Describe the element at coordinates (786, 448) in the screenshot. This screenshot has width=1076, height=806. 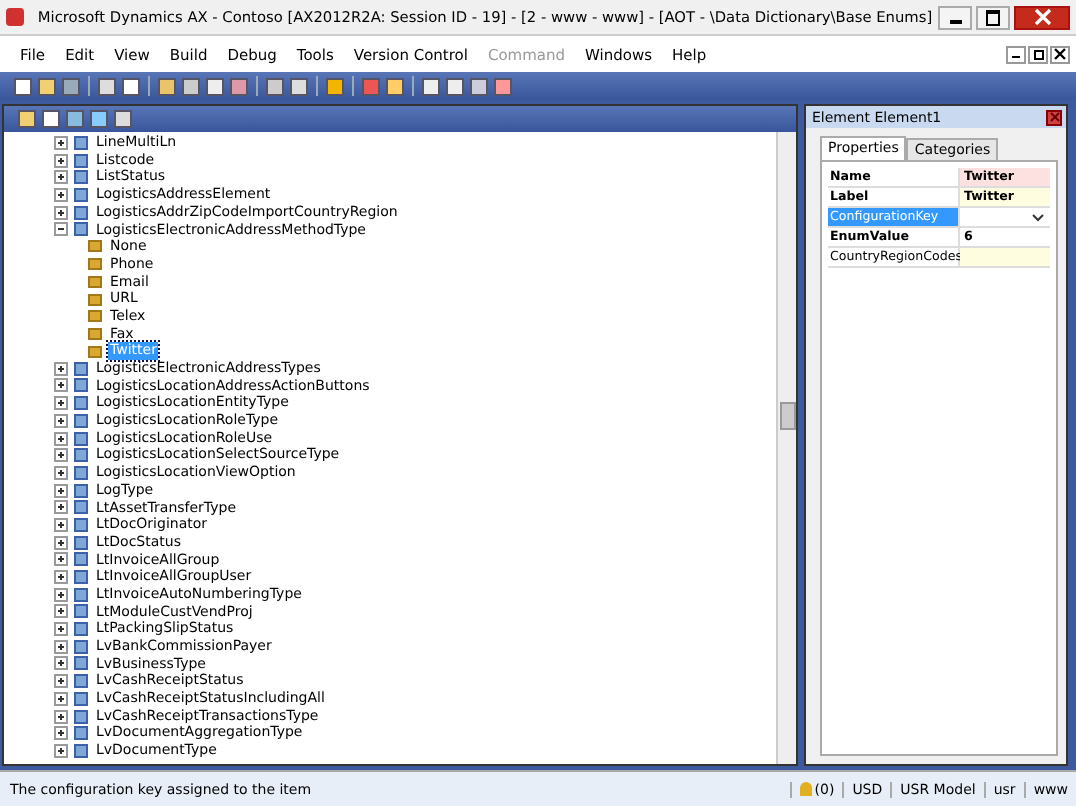
I see `scrollbar` at that location.